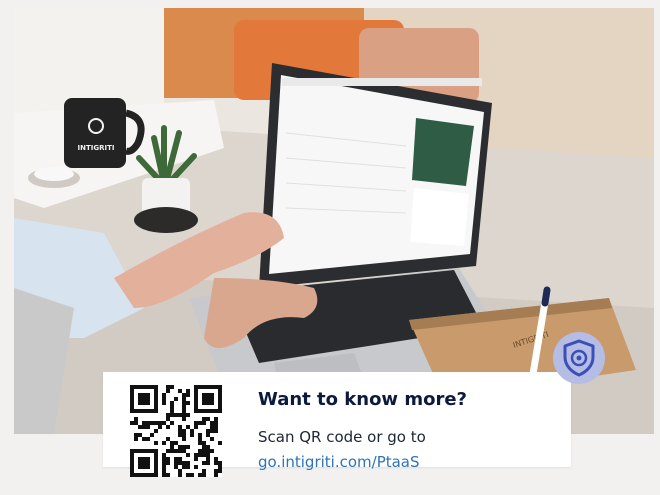 Image resolution: width=660 pixels, height=495 pixels. I want to click on shield-icon, so click(579, 358).